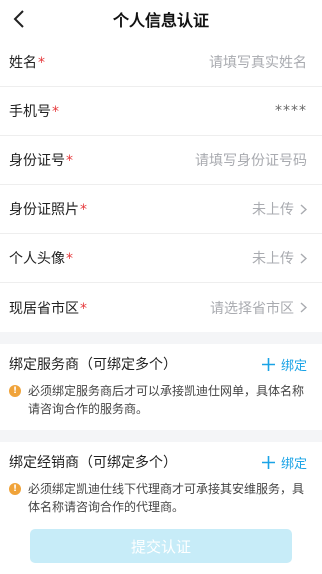 The width and height of the screenshot is (322, 574). I want to click on distributor-notice: ! 必须绑定凯迪仕线下代理商才可承接其安维服务，具体名称请咨询合作的代理商。, so click(158, 498).